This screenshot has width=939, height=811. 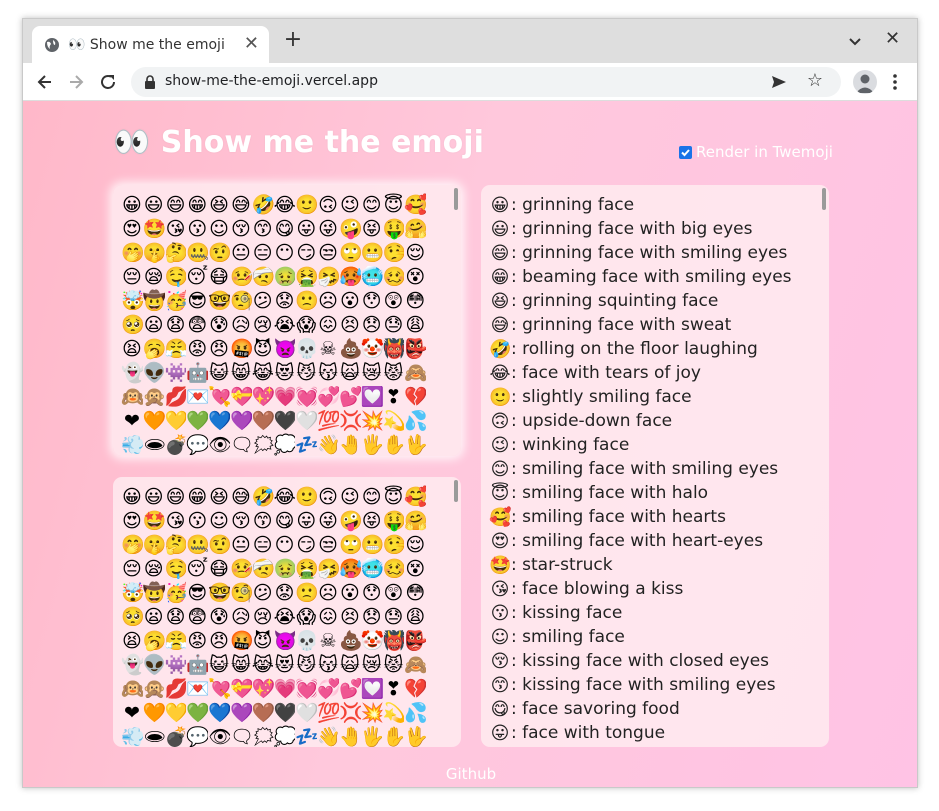 What do you see at coordinates (394, 617) in the screenshot?
I see `emoji-cell: 😓` at bounding box center [394, 617].